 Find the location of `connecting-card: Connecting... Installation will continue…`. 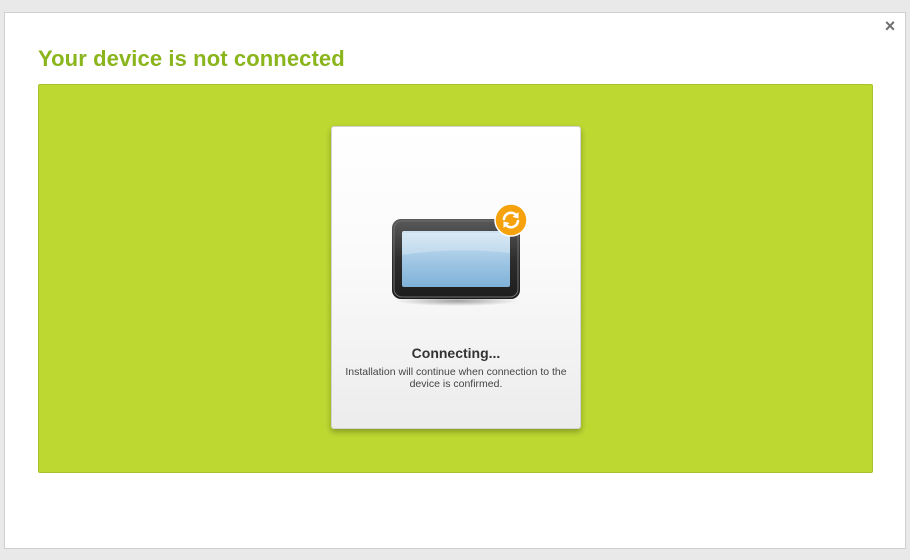

connecting-card: Connecting... Installation will continue… is located at coordinates (456, 277).